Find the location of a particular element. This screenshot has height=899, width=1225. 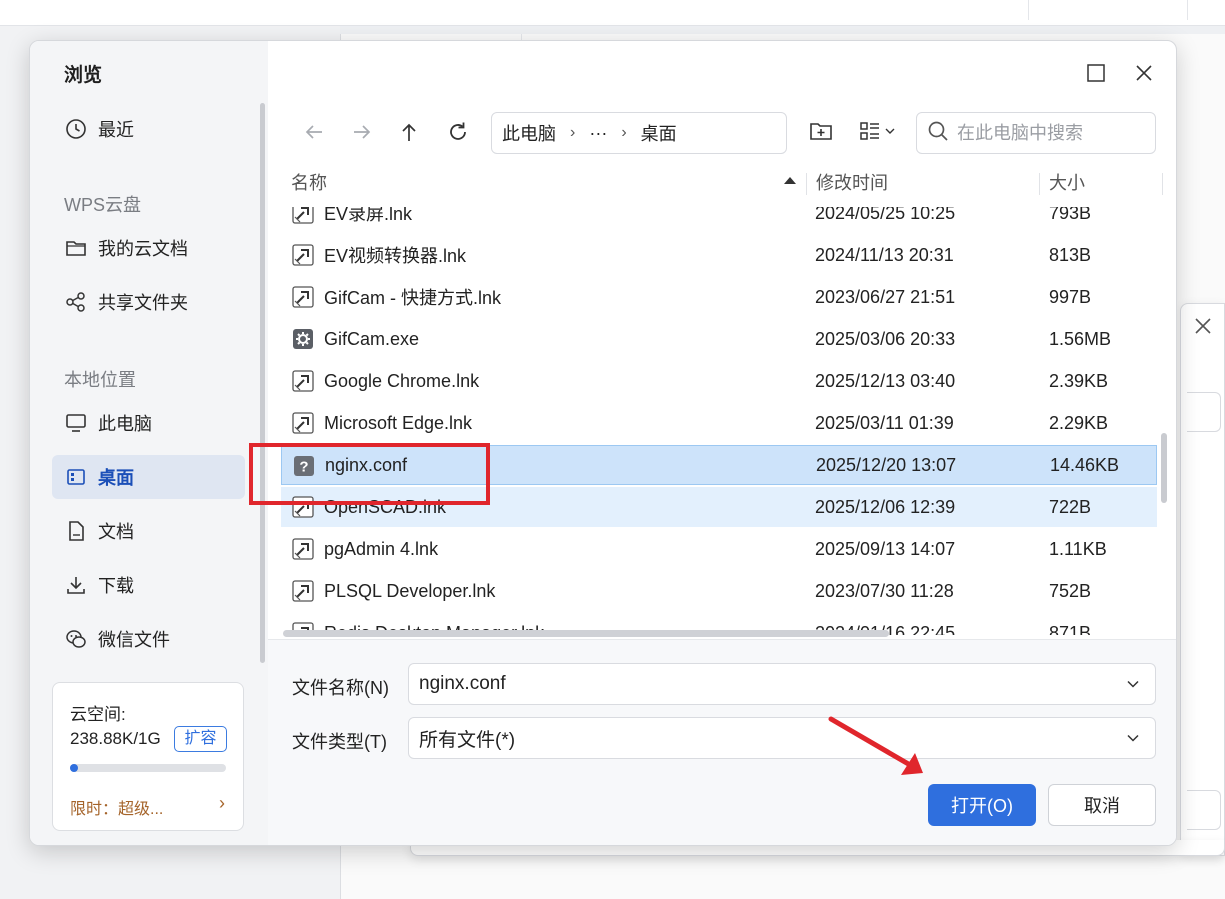

new-folder-button is located at coordinates (821, 133).